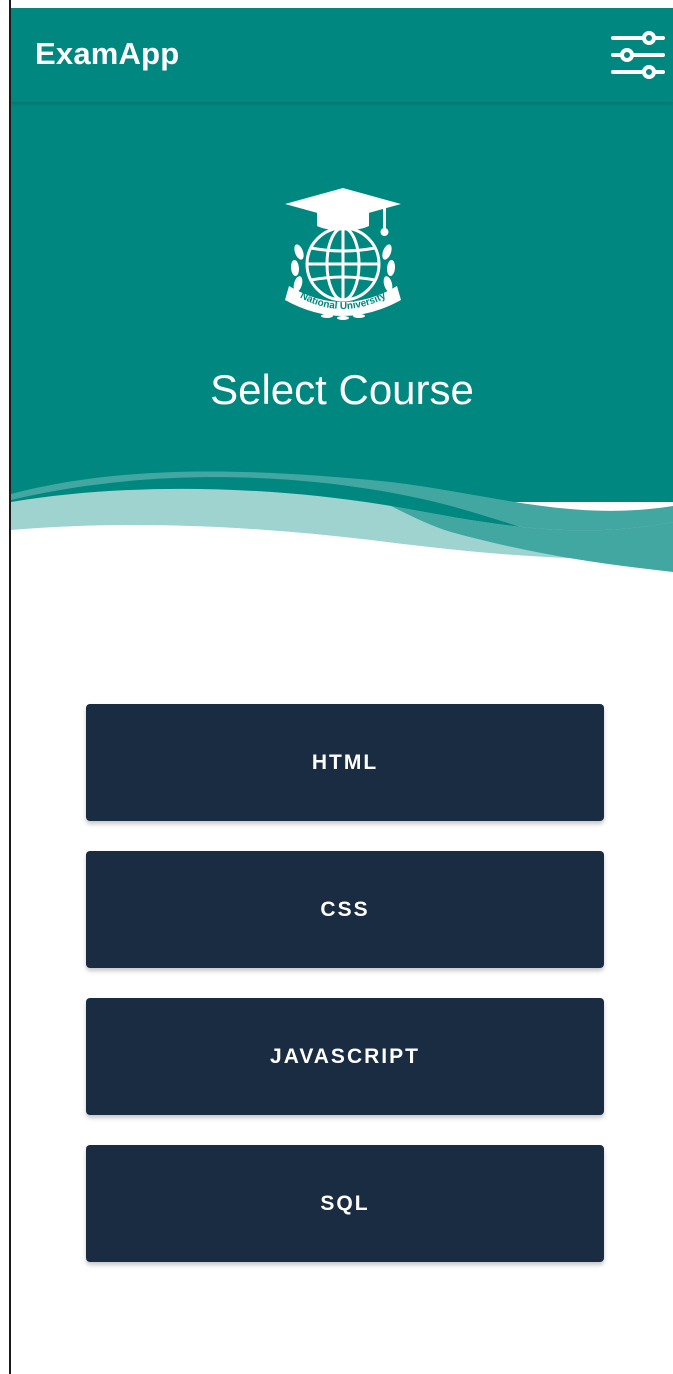 This screenshot has width=673, height=1374. What do you see at coordinates (345, 1203) in the screenshot?
I see `course-button-sql: SQL` at bounding box center [345, 1203].